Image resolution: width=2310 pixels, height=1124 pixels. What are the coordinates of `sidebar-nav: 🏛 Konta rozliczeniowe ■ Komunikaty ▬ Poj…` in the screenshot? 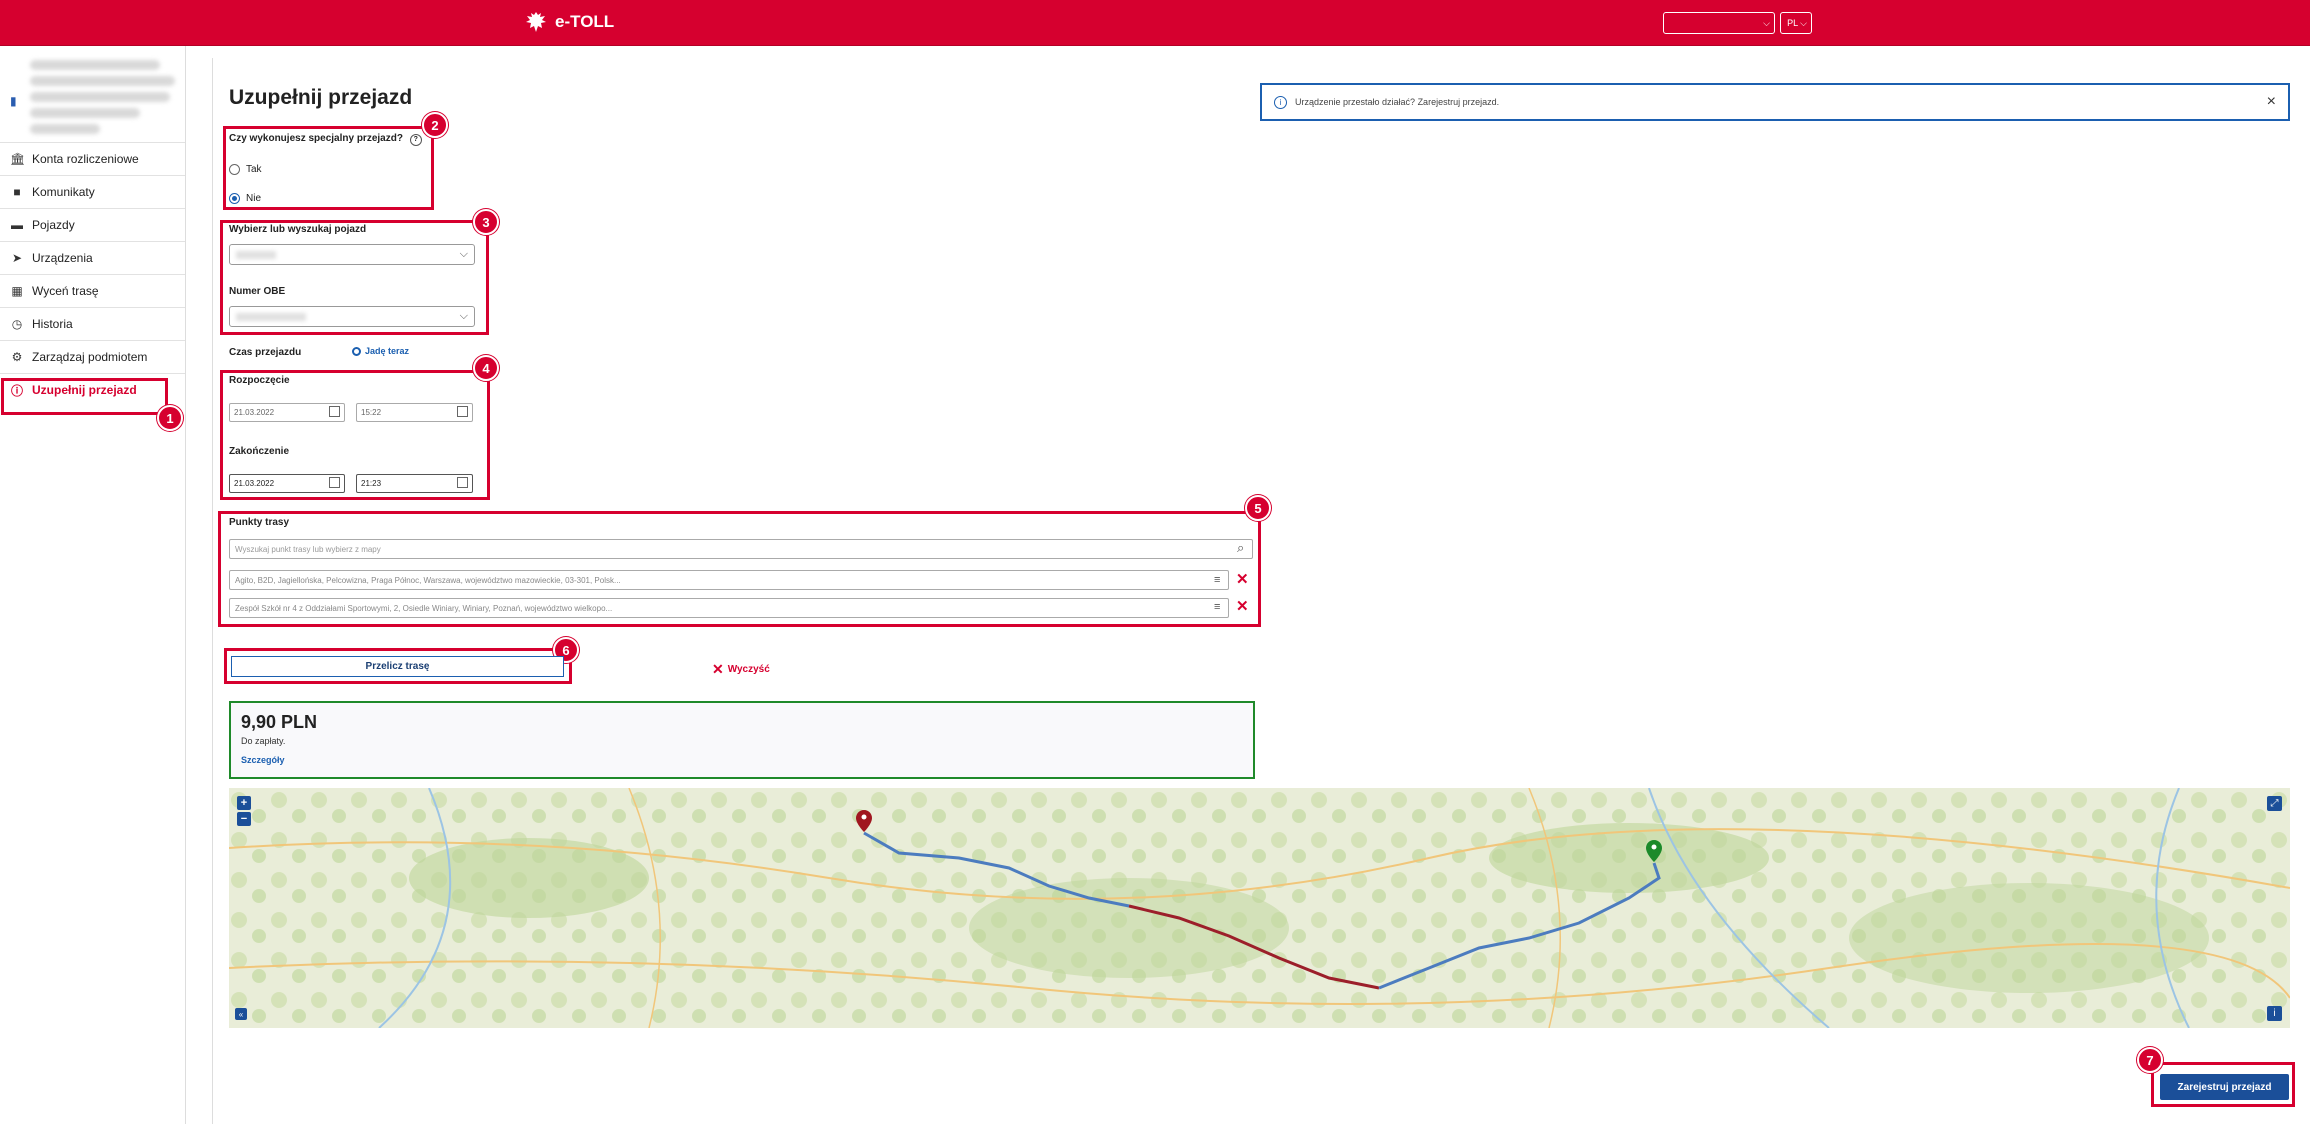 It's located at (92, 274).